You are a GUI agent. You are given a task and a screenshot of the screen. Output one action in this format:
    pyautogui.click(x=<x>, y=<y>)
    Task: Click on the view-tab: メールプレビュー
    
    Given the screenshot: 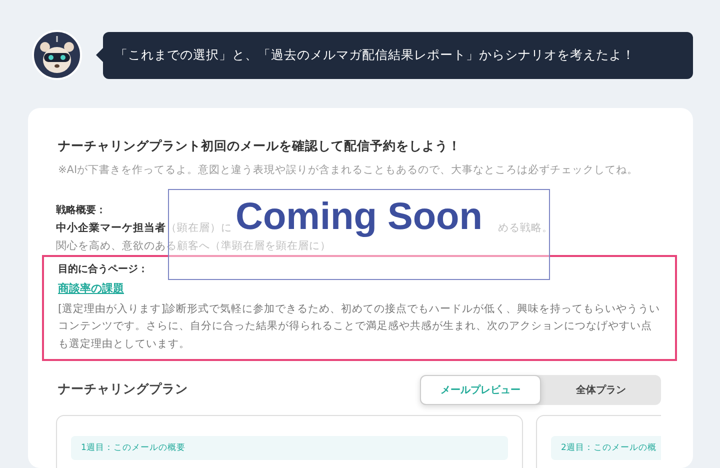 What is the action you would take?
    pyautogui.click(x=480, y=389)
    